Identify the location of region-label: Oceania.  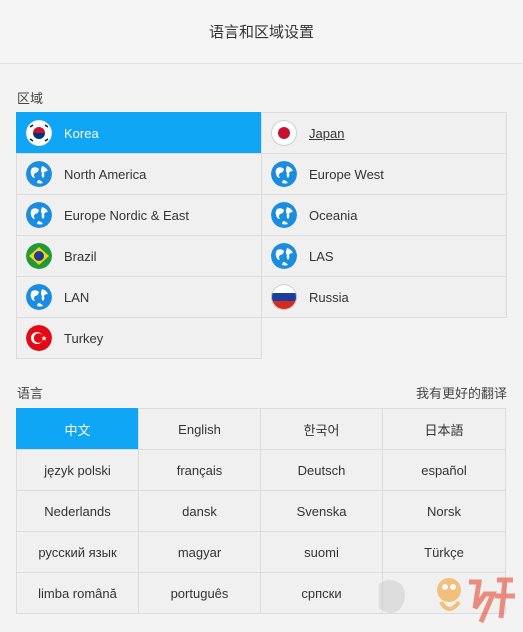
(333, 215).